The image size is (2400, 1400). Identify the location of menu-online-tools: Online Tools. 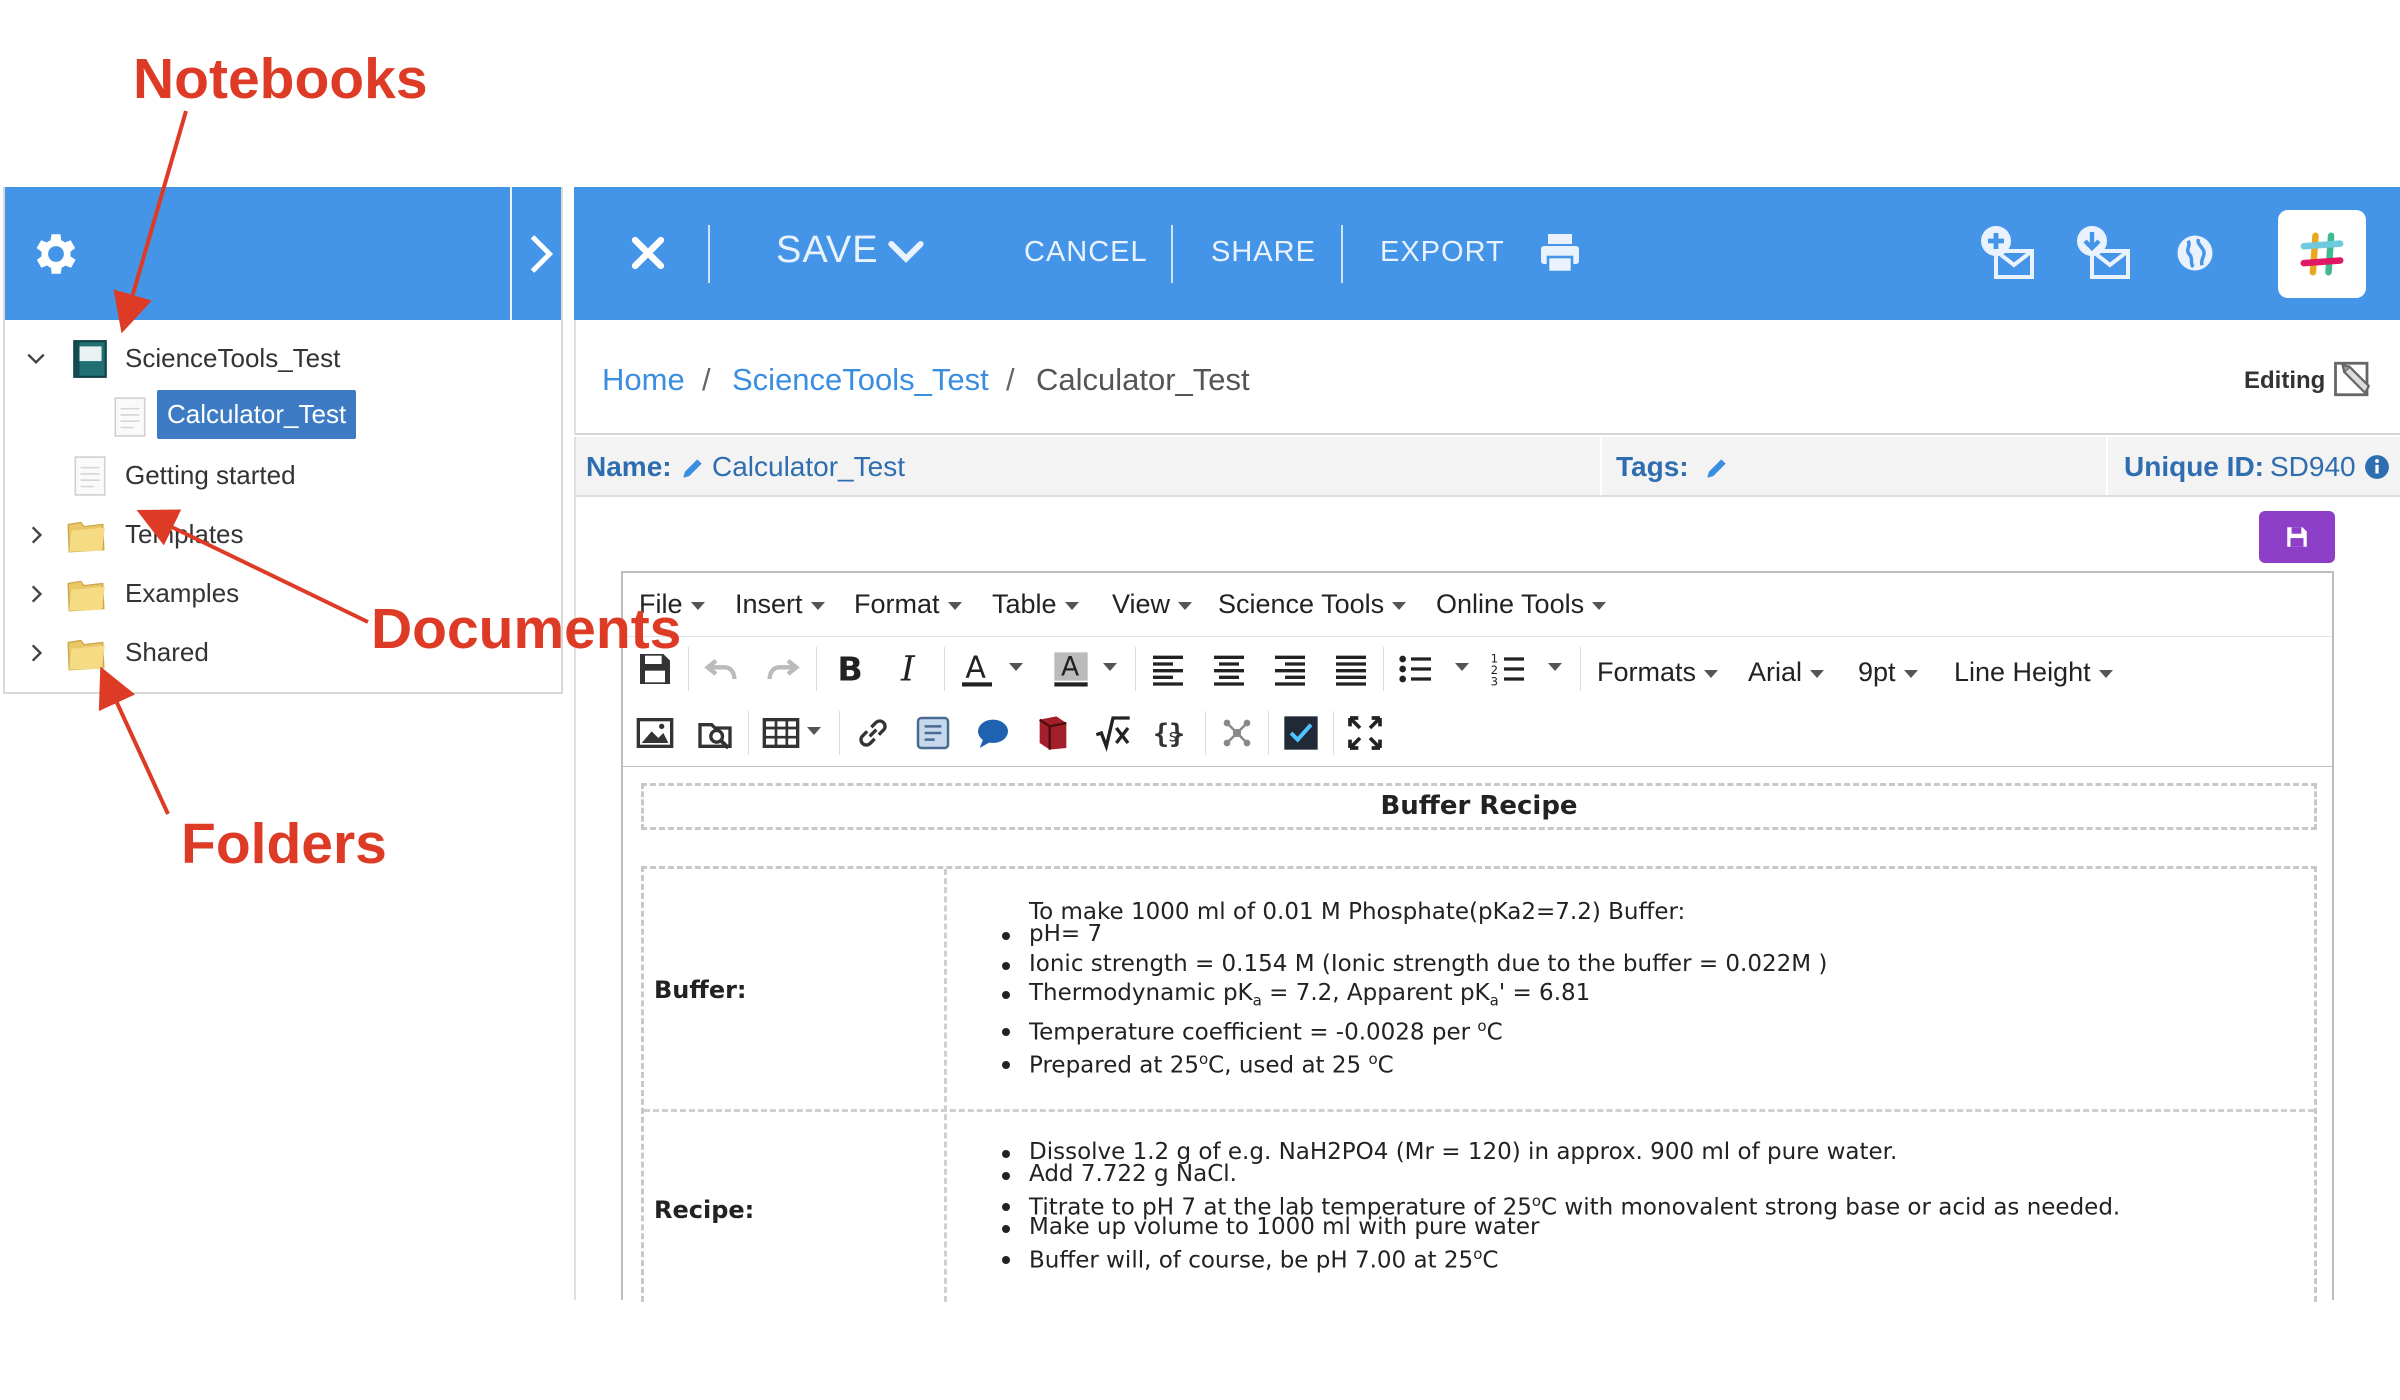
(1521, 604).